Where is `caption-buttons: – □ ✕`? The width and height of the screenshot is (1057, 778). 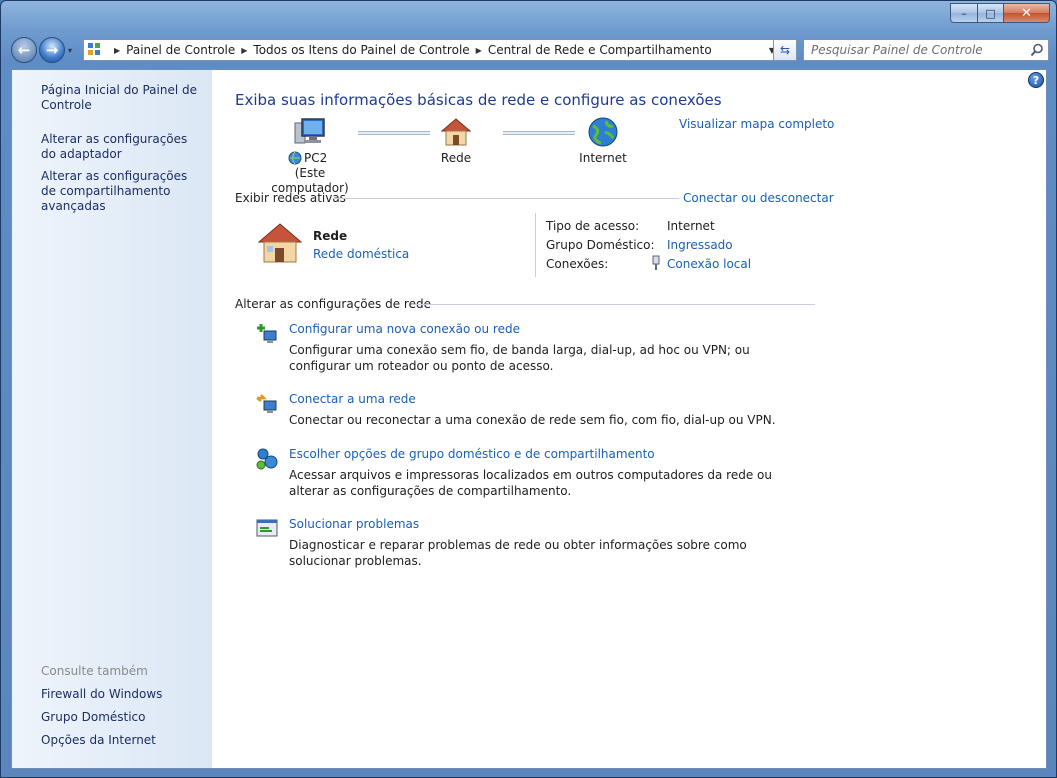 caption-buttons: – □ ✕ is located at coordinates (1000, 13).